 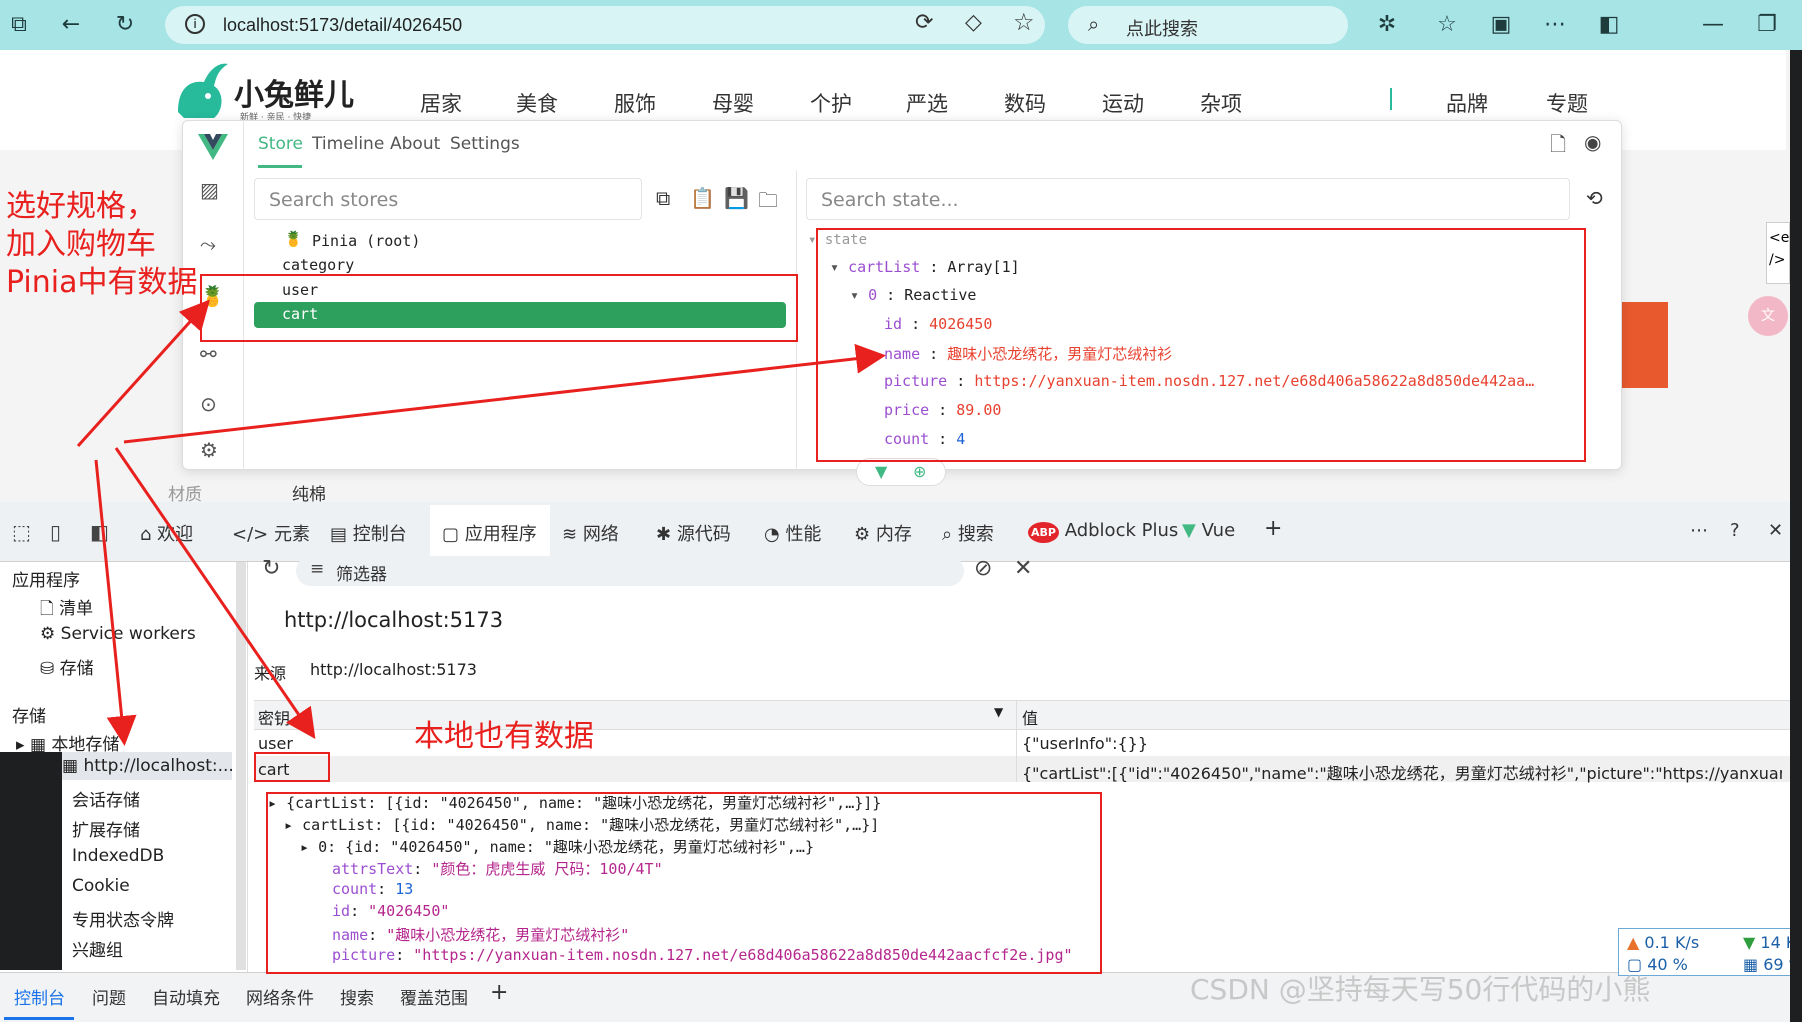 What do you see at coordinates (504, 393) in the screenshot?
I see `arrow-to-state` at bounding box center [504, 393].